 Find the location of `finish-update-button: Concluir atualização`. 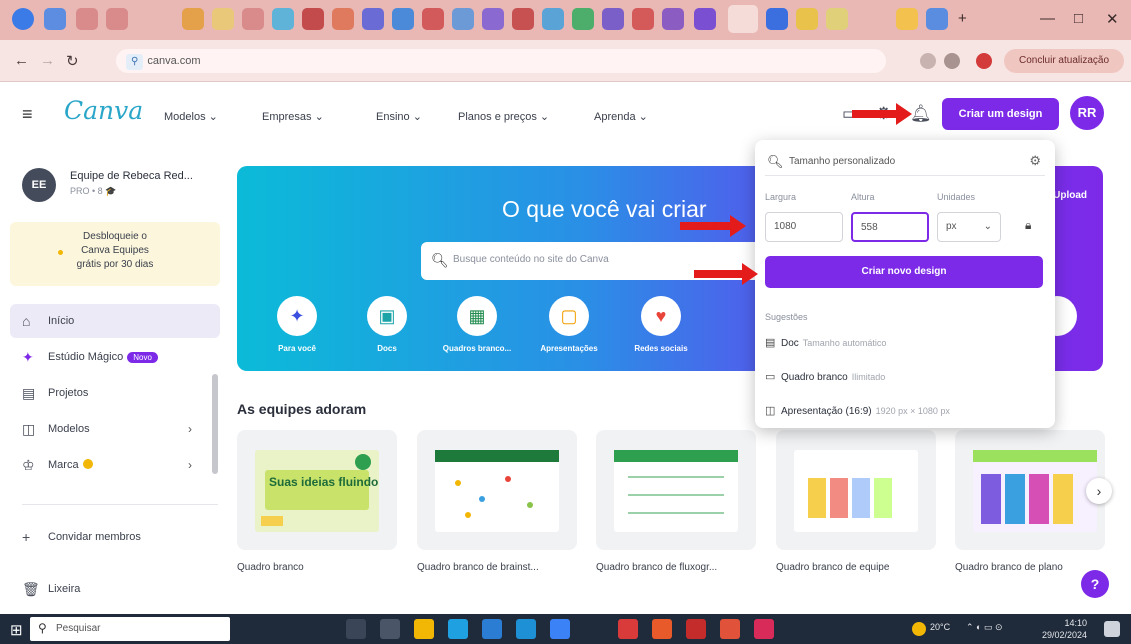

finish-update-button: Concluir atualização is located at coordinates (1064, 61).